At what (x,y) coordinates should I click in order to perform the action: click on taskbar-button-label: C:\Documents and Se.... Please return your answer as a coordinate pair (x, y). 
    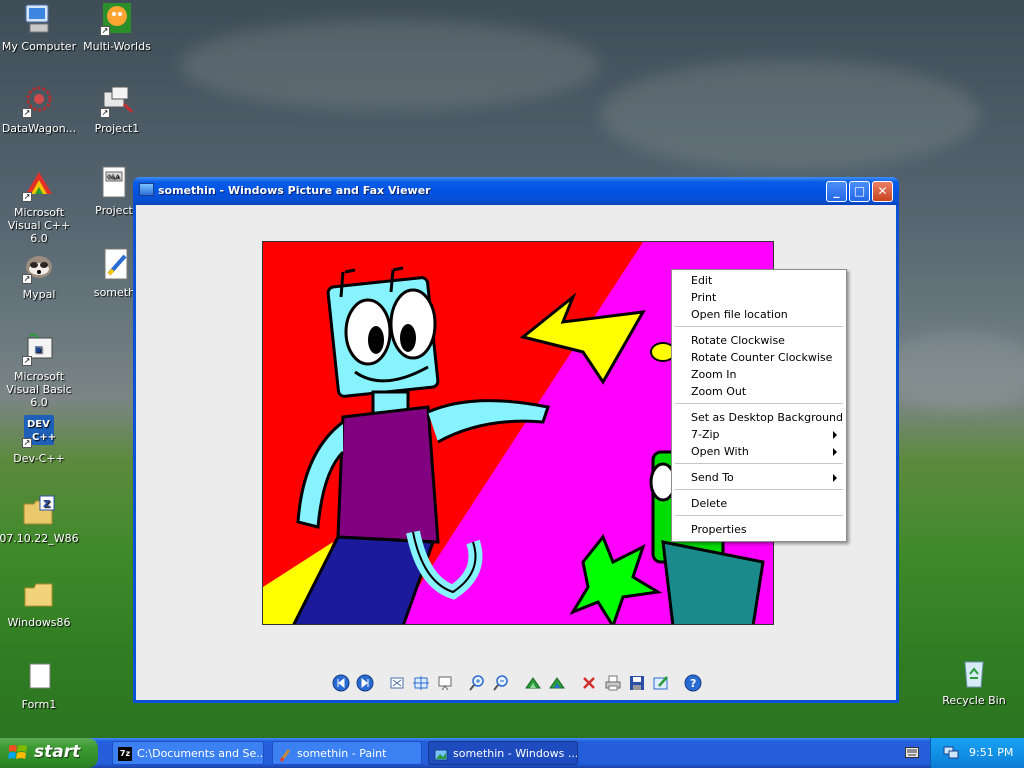
    Looking at the image, I should click on (200, 753).